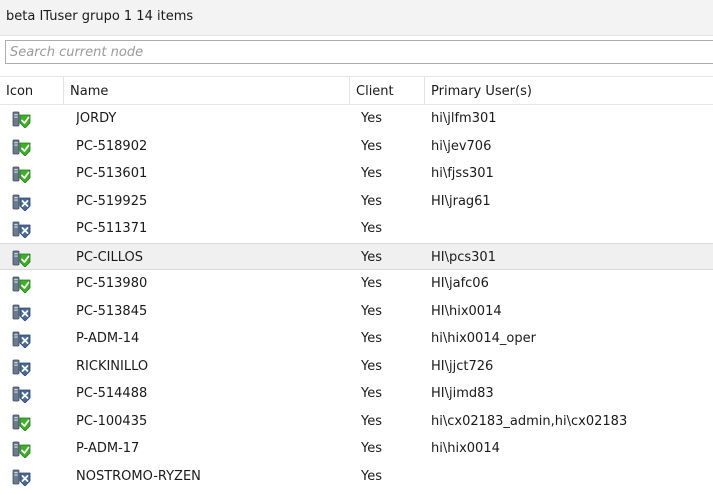 Image resolution: width=713 pixels, height=493 pixels. What do you see at coordinates (462, 173) in the screenshot?
I see `primary-user: hi\fjss301` at bounding box center [462, 173].